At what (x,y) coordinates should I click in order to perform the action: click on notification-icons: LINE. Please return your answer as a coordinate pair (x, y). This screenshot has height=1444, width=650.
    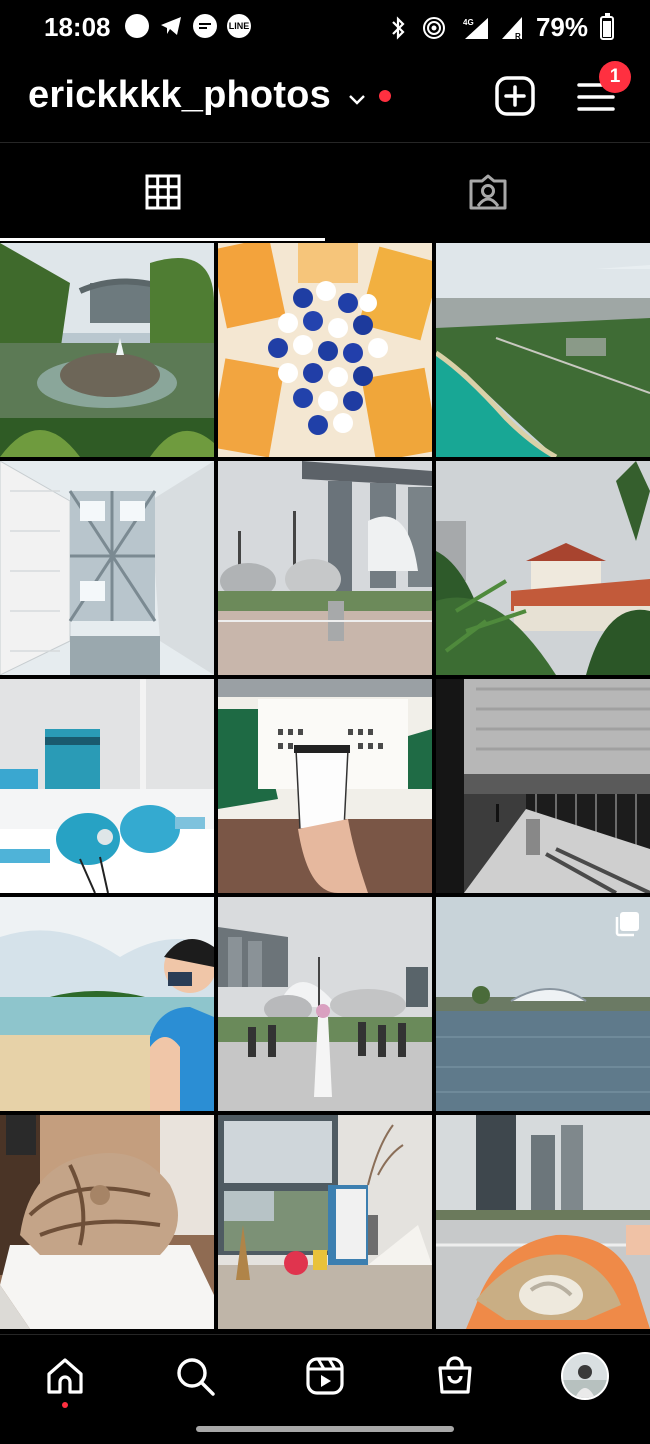
    Looking at the image, I should click on (188, 26).